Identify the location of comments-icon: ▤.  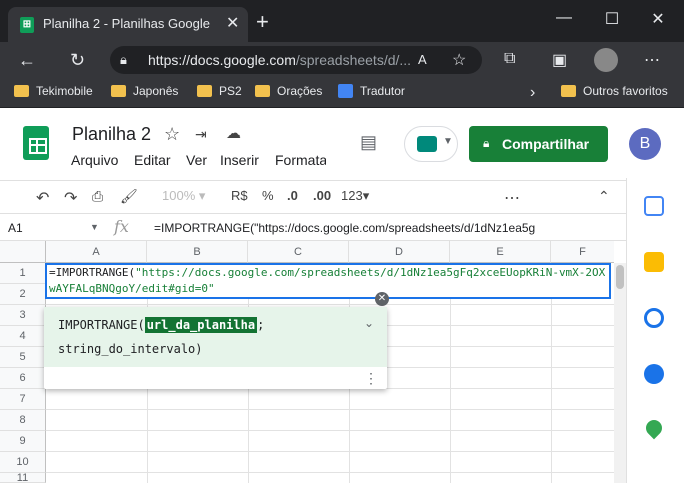
(368, 142).